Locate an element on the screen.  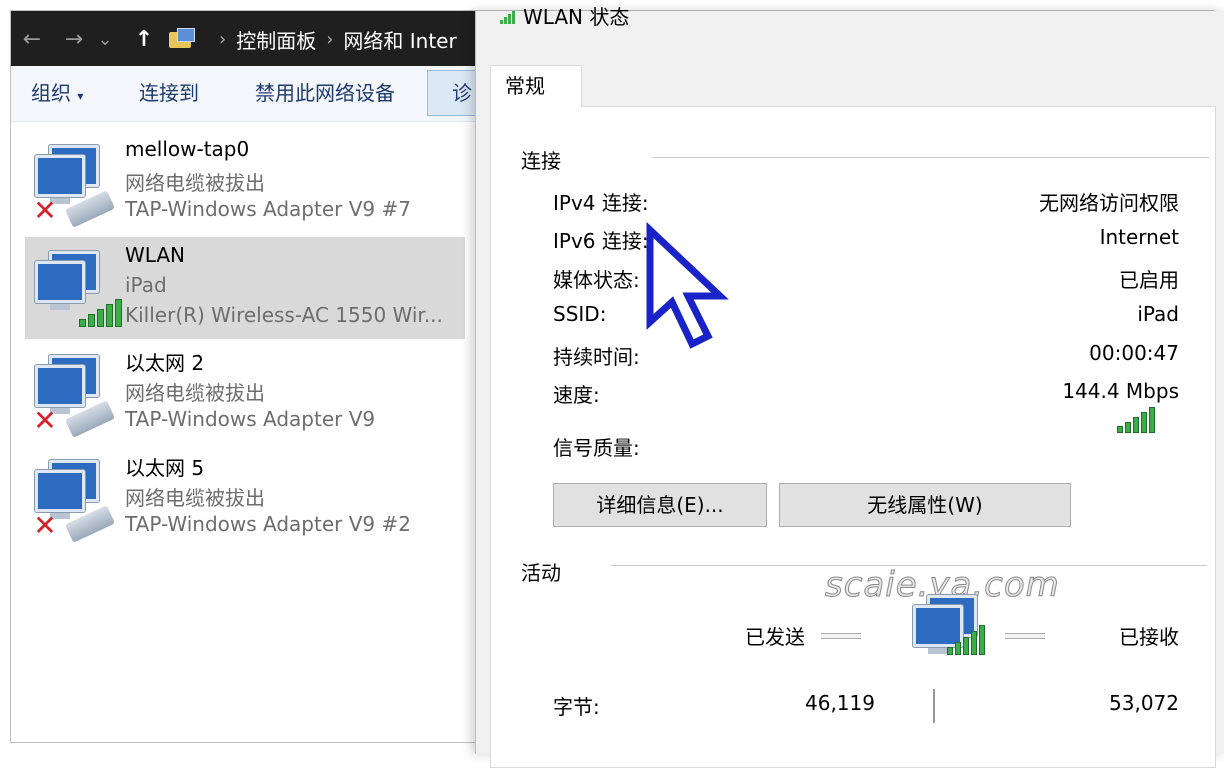
up-arrow-icon: ↑ is located at coordinates (144, 39).